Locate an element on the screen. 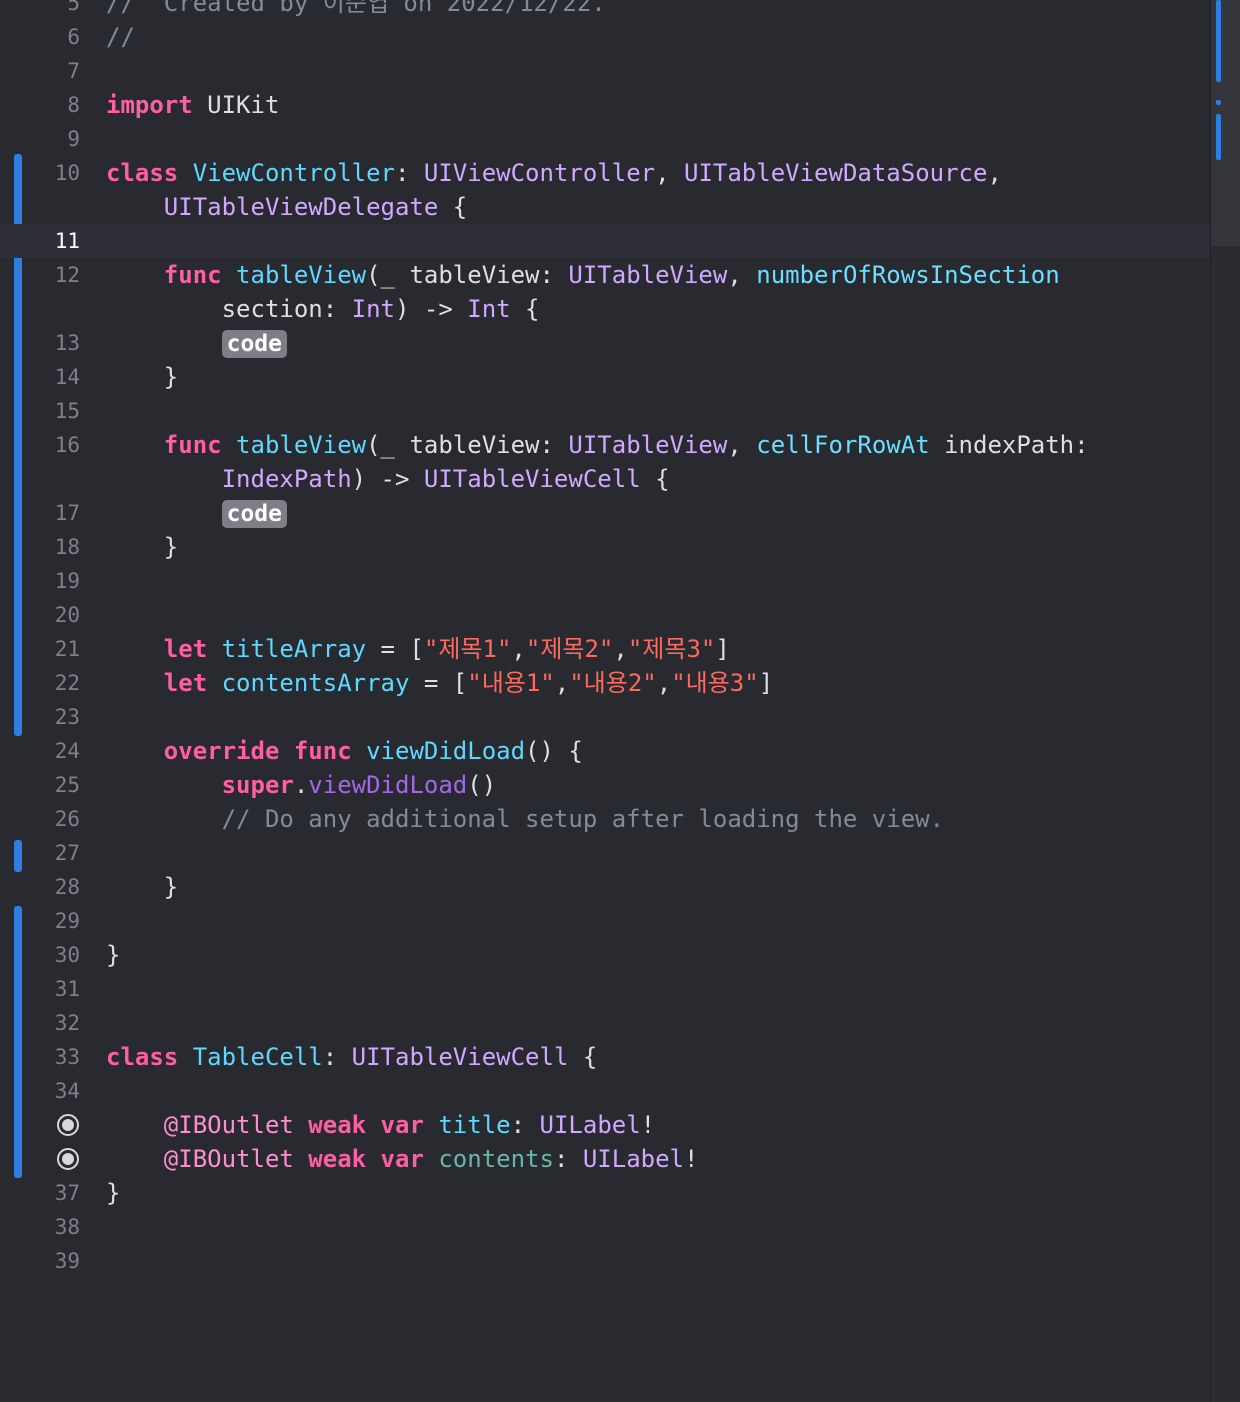 This screenshot has width=1240, height=1402. code-line: 37} is located at coordinates (605, 1193).